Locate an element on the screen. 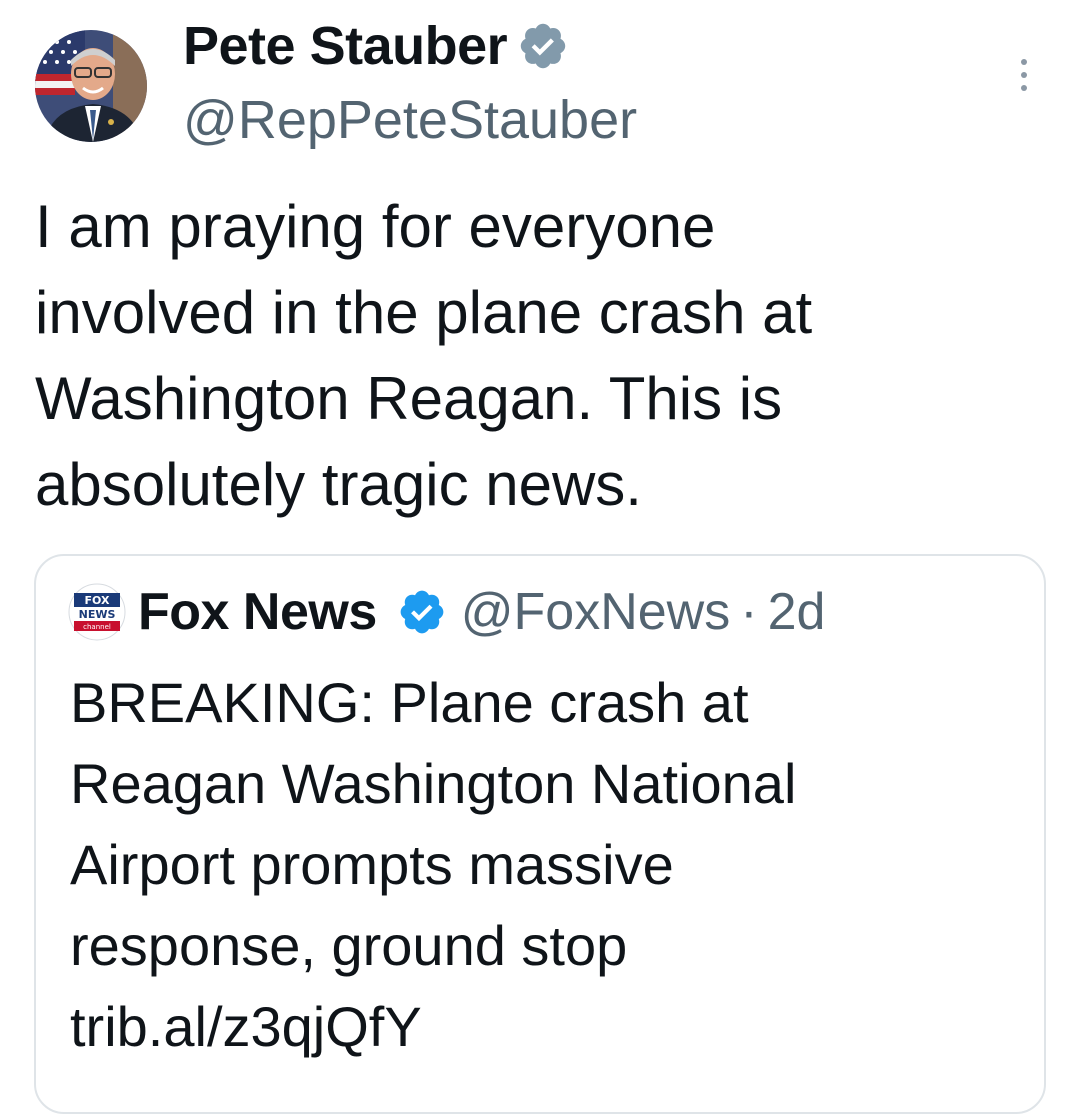 The height and width of the screenshot is (1114, 1080). quoted-handle: @FoxNews is located at coordinates (596, 612).